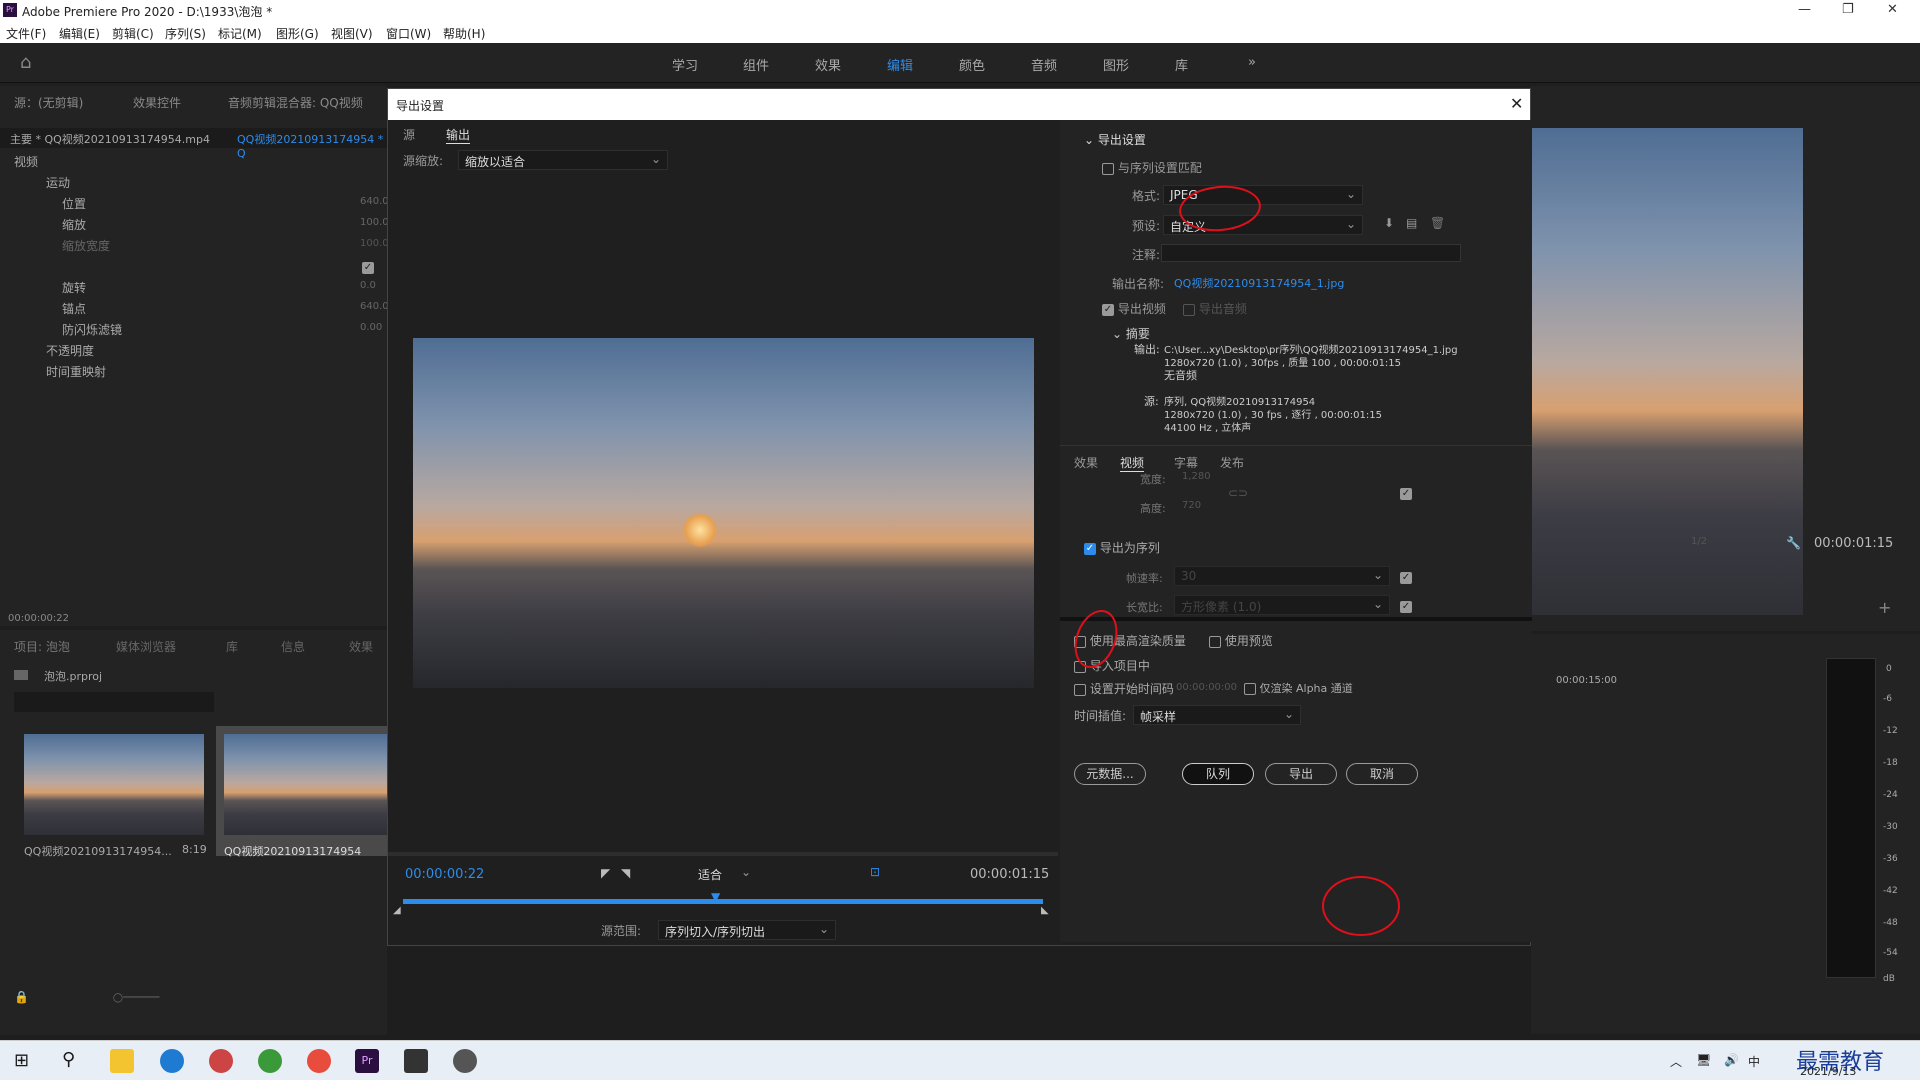 The image size is (1920, 1080). What do you see at coordinates (374, 201) in the screenshot?
I see `position-value: 640.0` at bounding box center [374, 201].